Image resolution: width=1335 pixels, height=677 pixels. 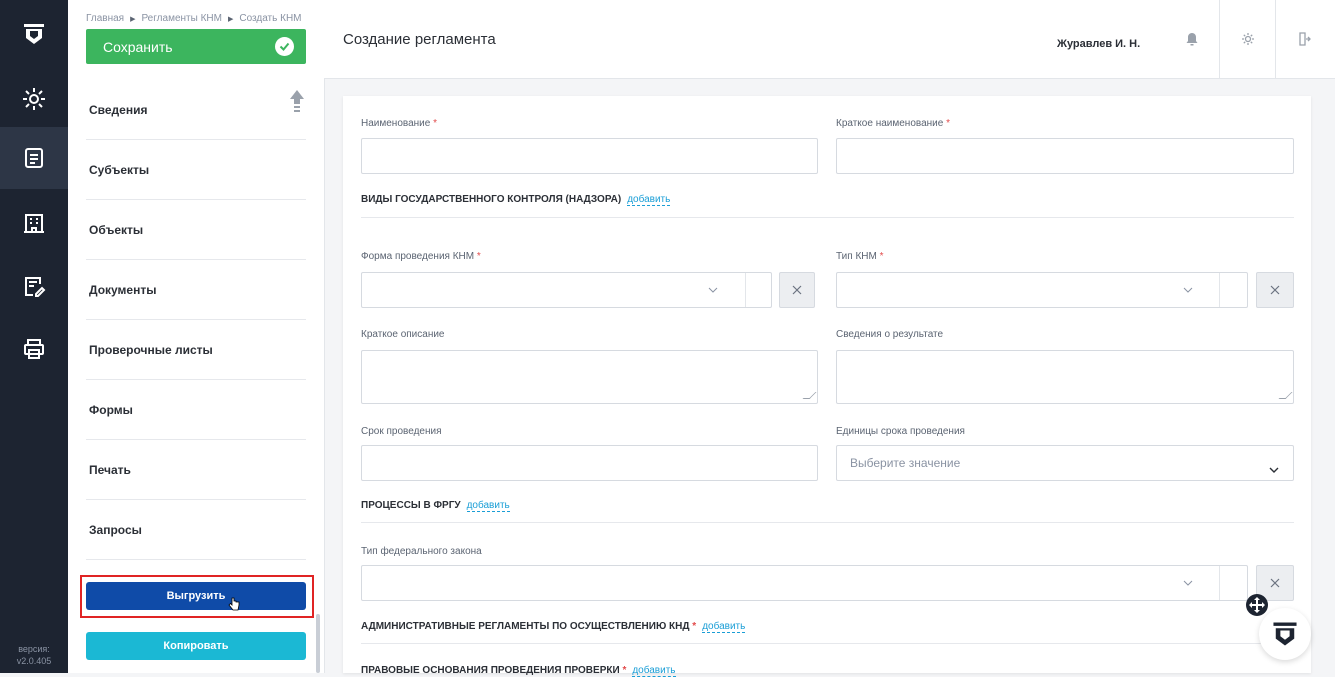 What do you see at coordinates (196, 410) in the screenshot?
I see `sidebar-item-forms: Формы` at bounding box center [196, 410].